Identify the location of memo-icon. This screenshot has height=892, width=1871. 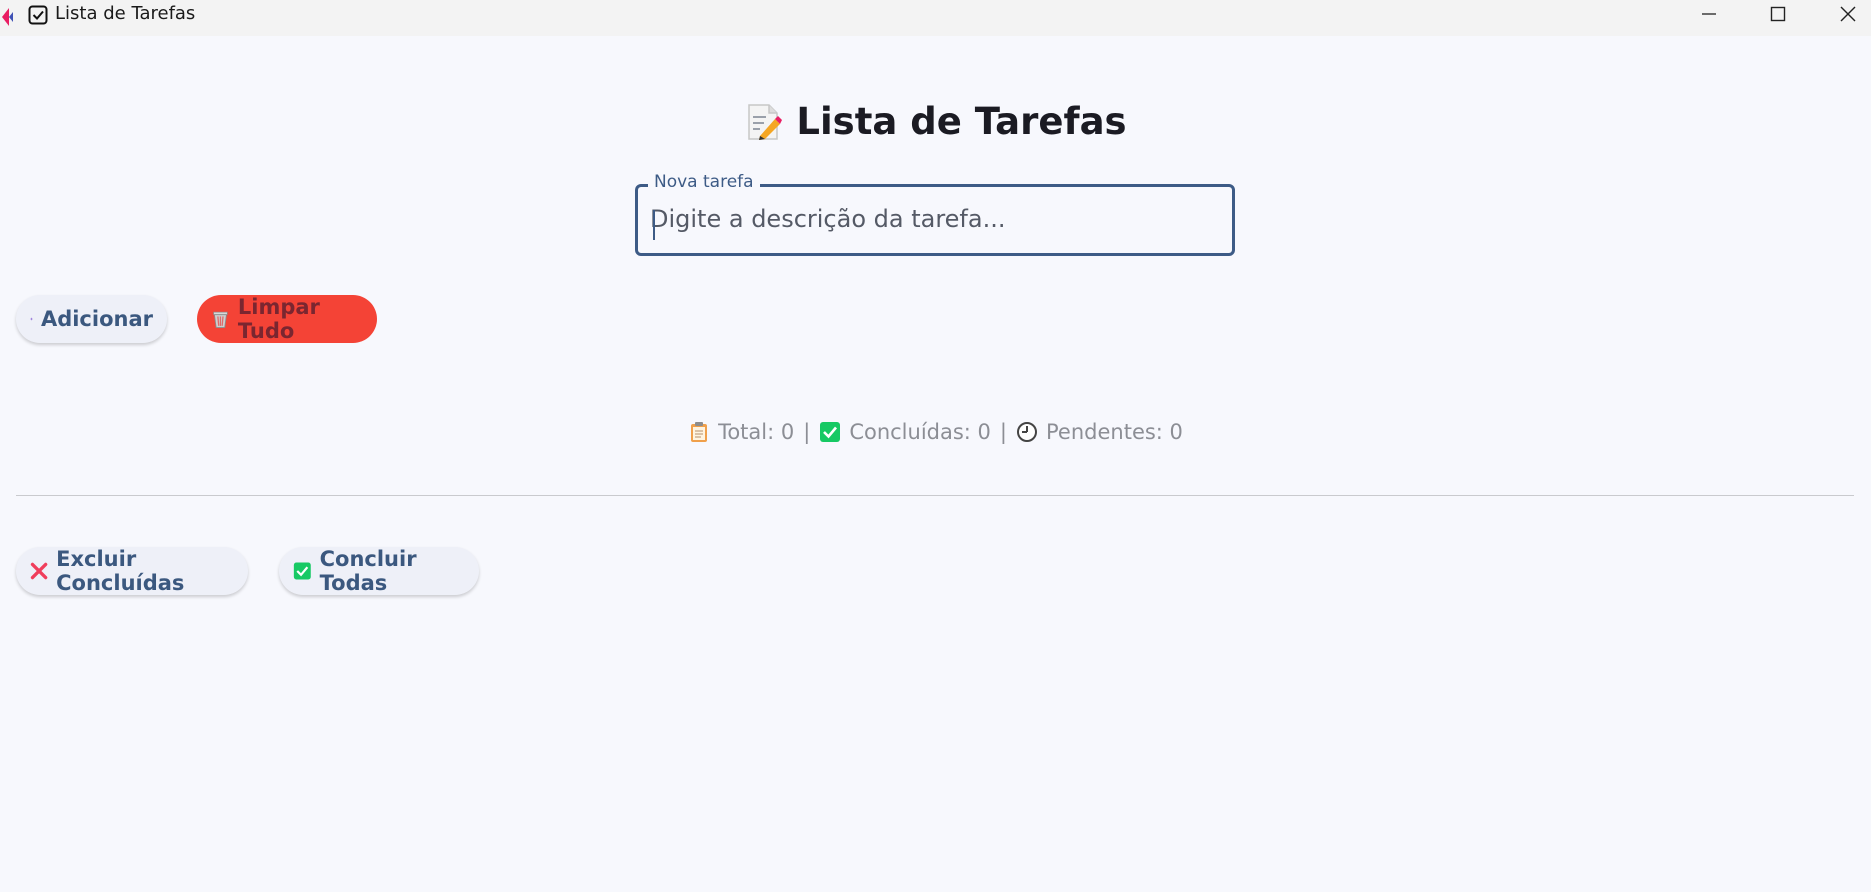
(765, 121).